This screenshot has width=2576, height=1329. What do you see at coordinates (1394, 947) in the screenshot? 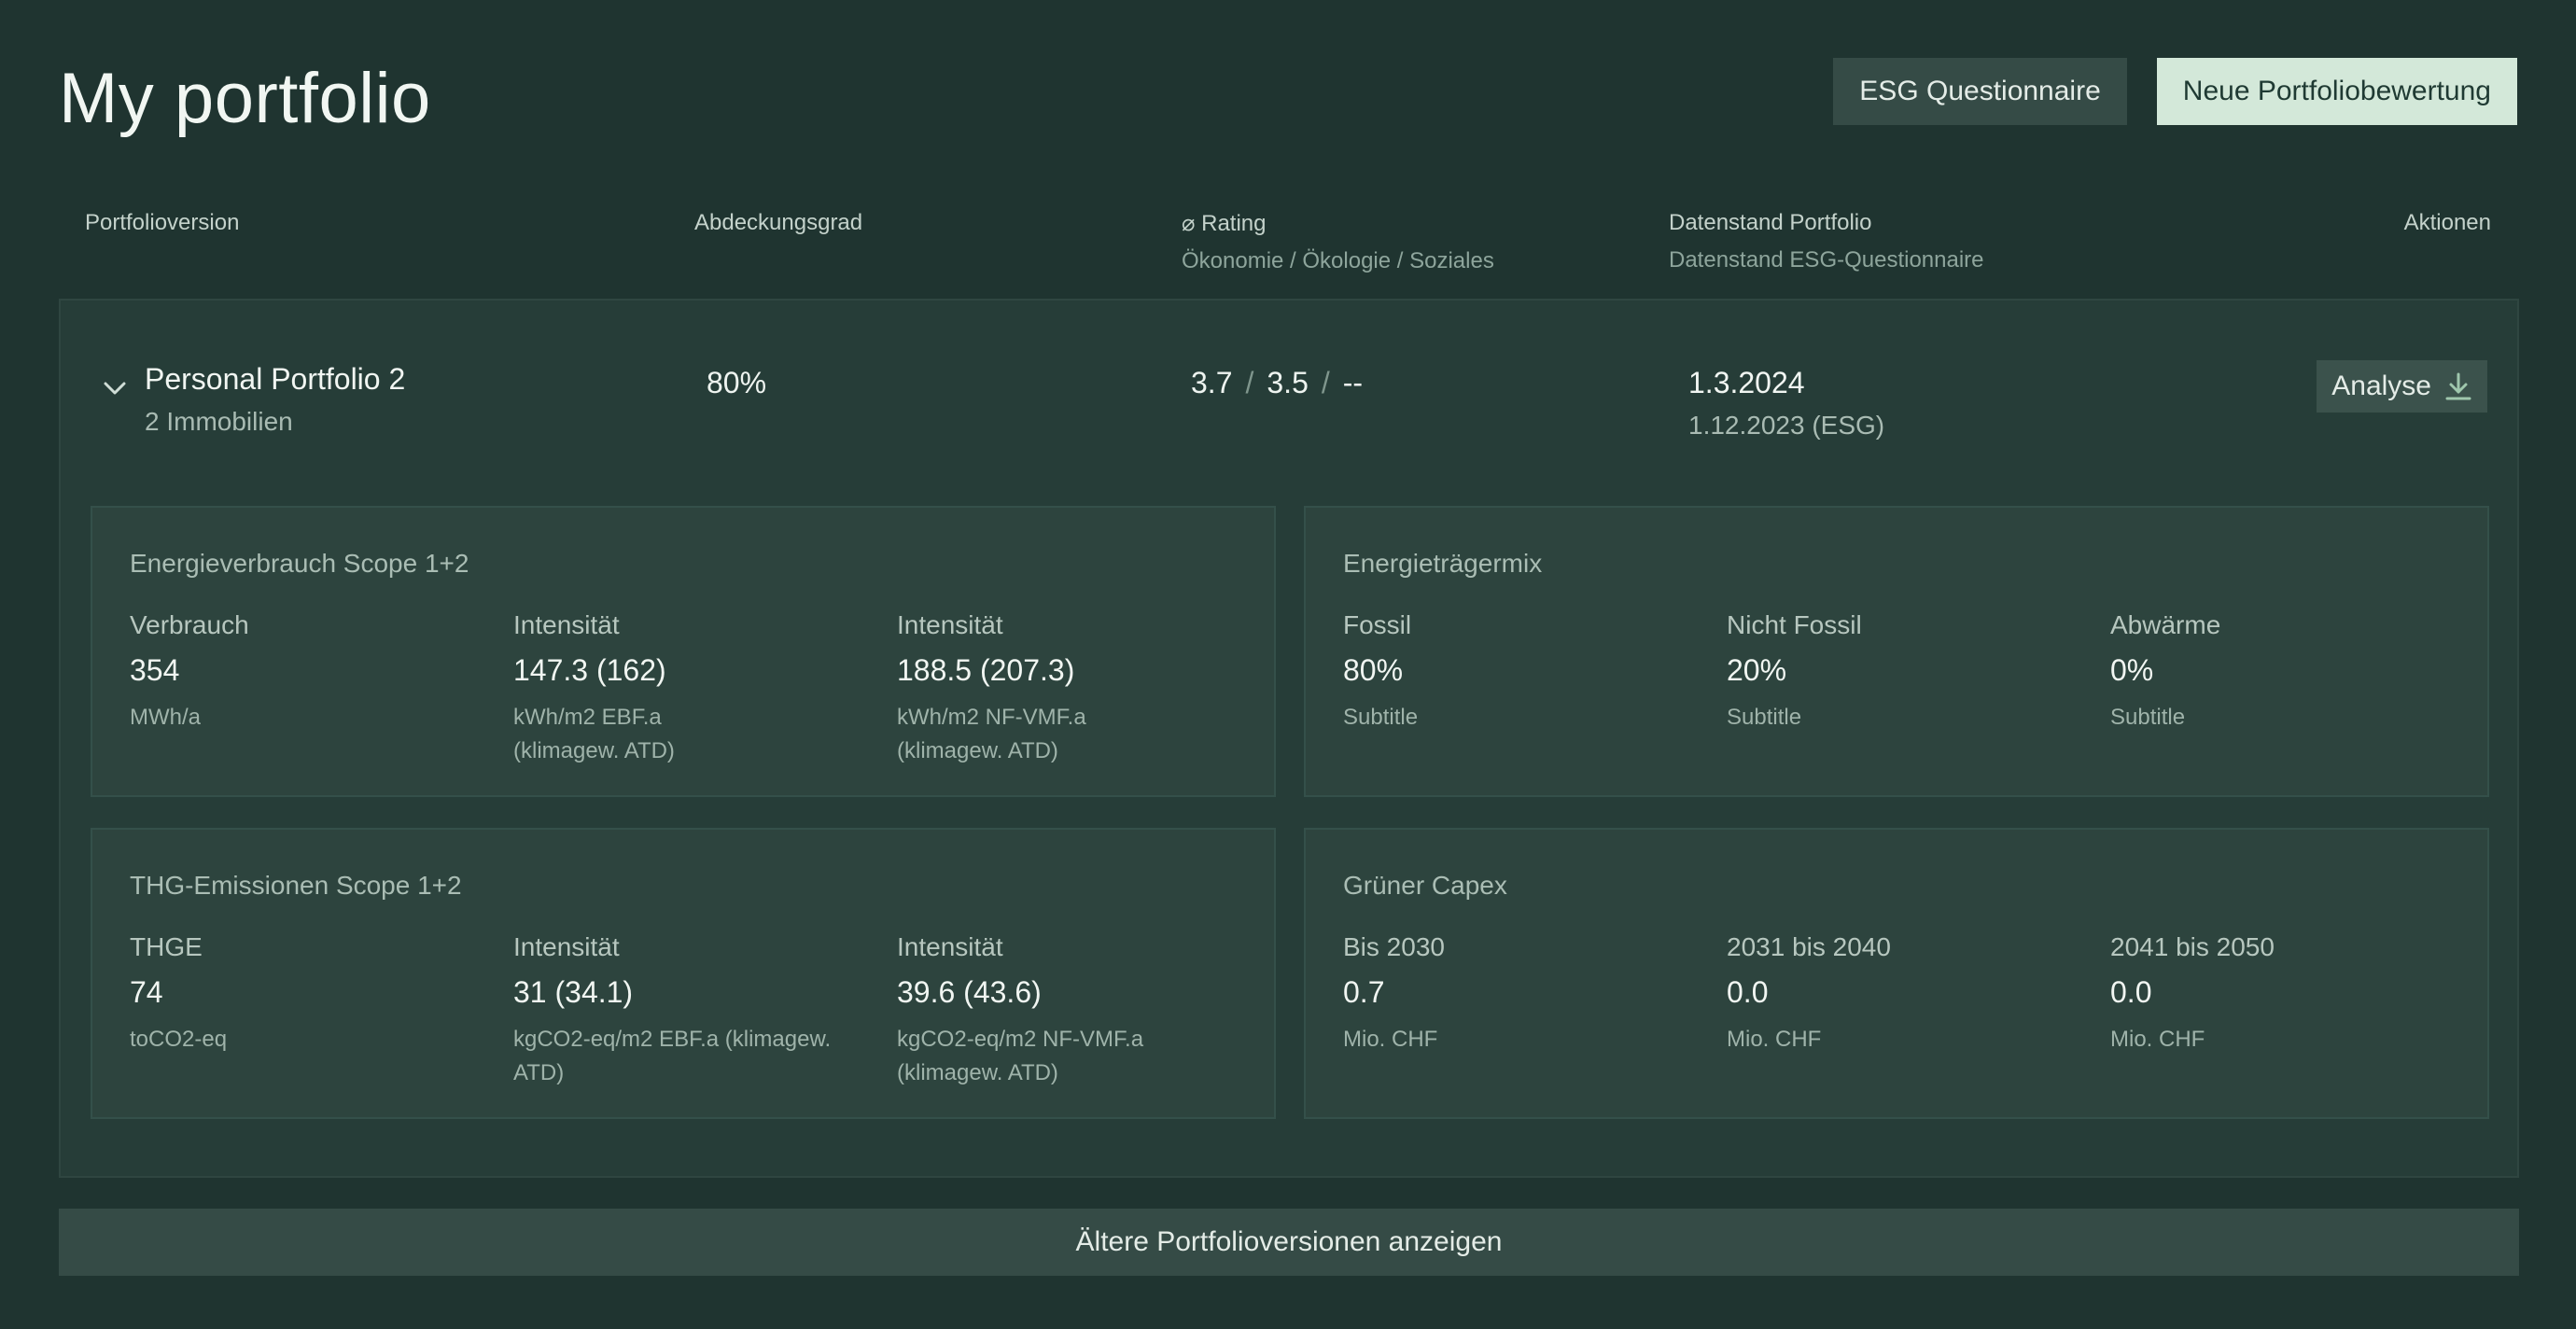
I see `metric-label: Bis 2030` at bounding box center [1394, 947].